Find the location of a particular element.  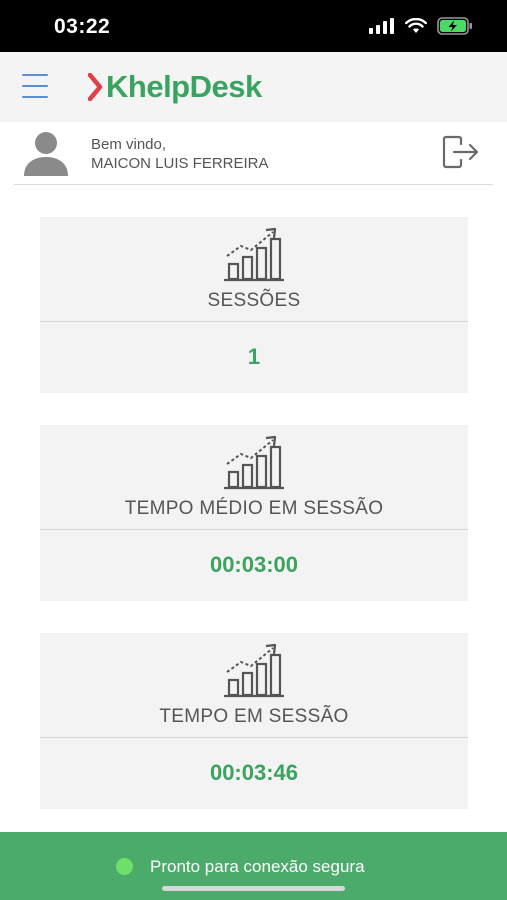

app-header: KhelpDesk is located at coordinates (253, 87).